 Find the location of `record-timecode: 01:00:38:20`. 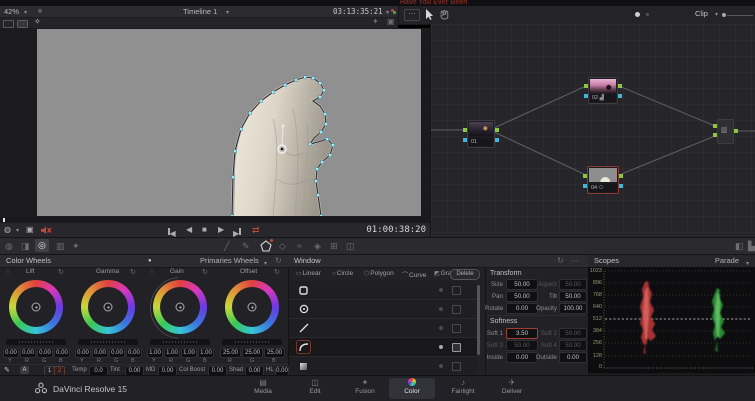

record-timecode: 01:00:38:20 is located at coordinates (396, 230).